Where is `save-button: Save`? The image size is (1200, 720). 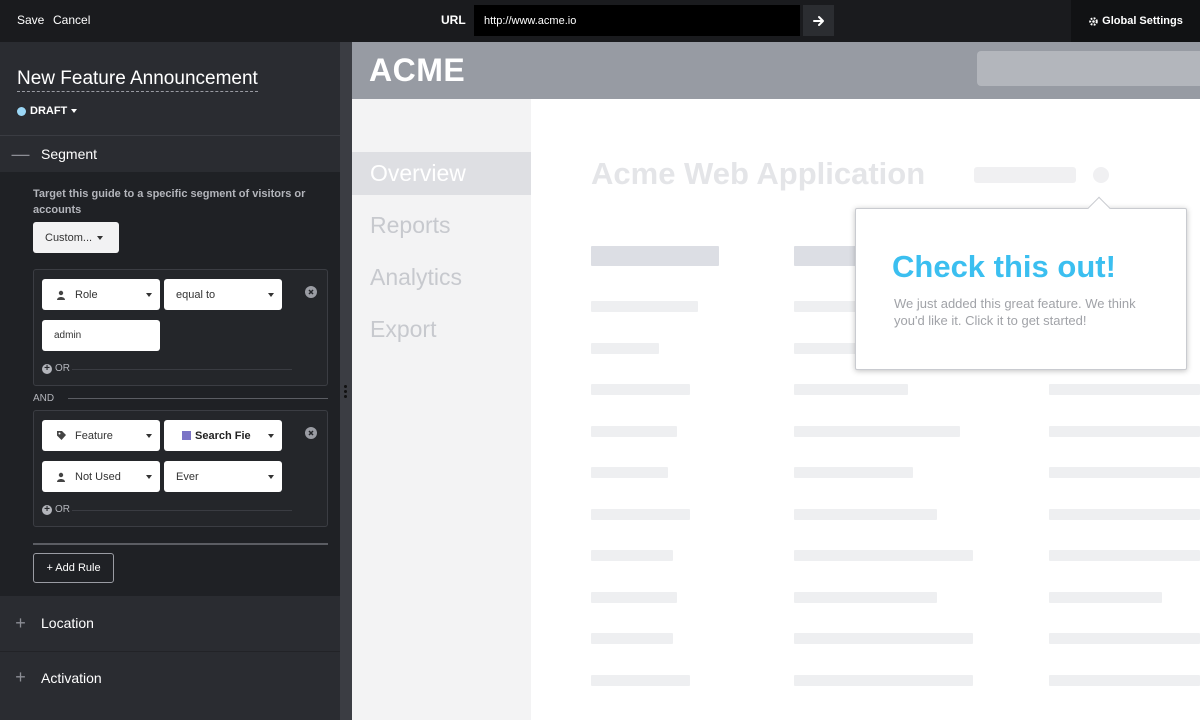 save-button: Save is located at coordinates (30, 20).